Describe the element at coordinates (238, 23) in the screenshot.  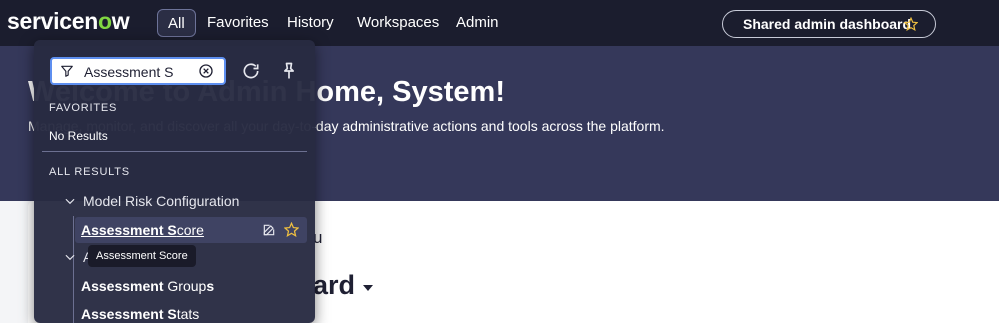
I see `nav-favorites: Favorites` at that location.